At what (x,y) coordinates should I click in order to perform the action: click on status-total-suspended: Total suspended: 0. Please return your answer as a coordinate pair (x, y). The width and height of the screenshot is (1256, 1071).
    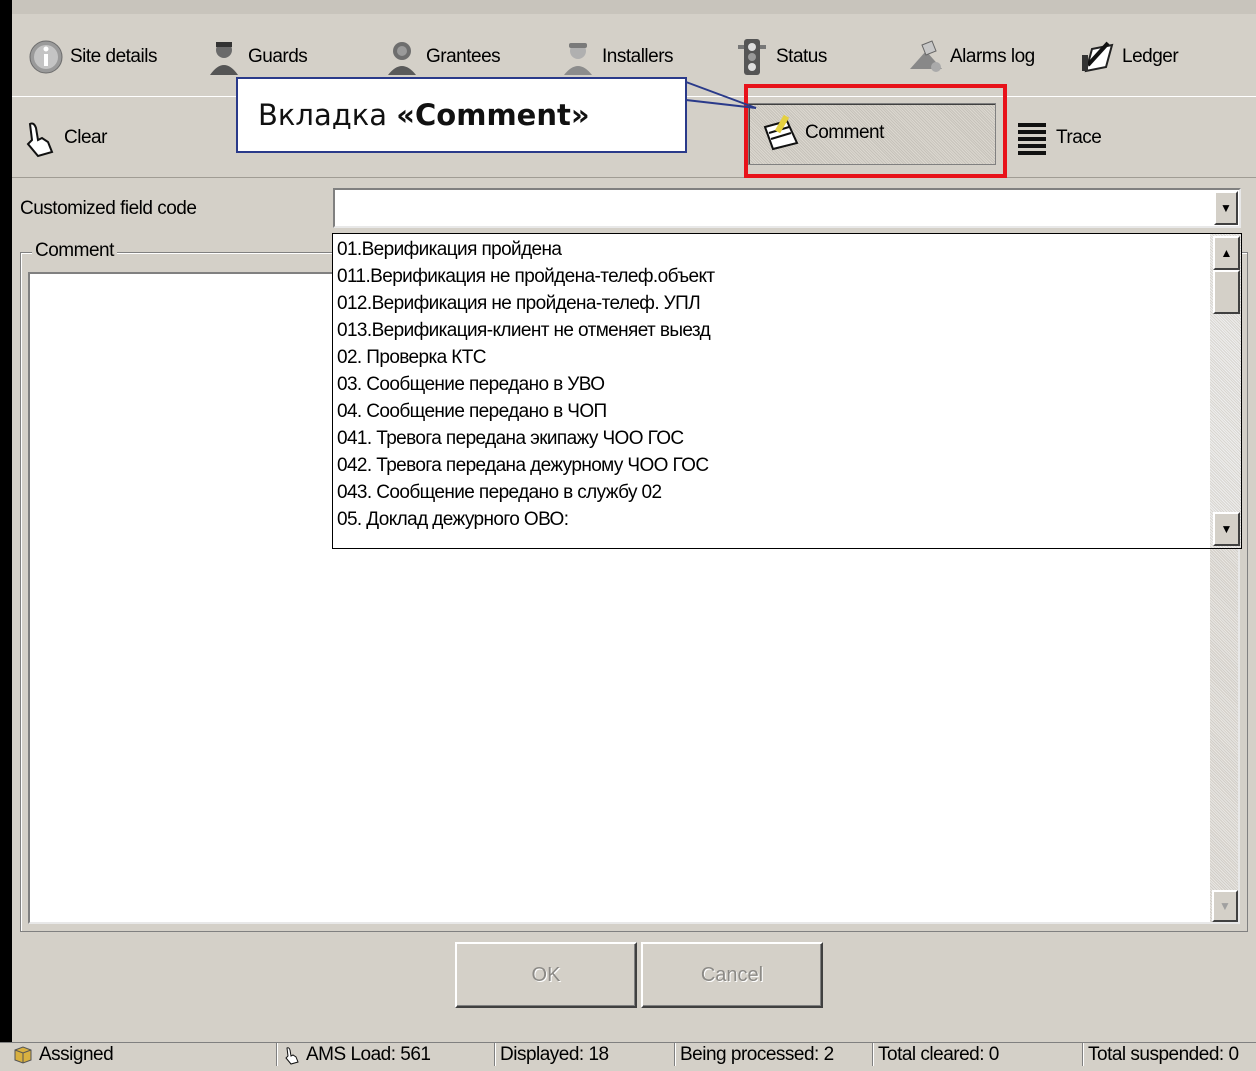
    Looking at the image, I should click on (1160, 1054).